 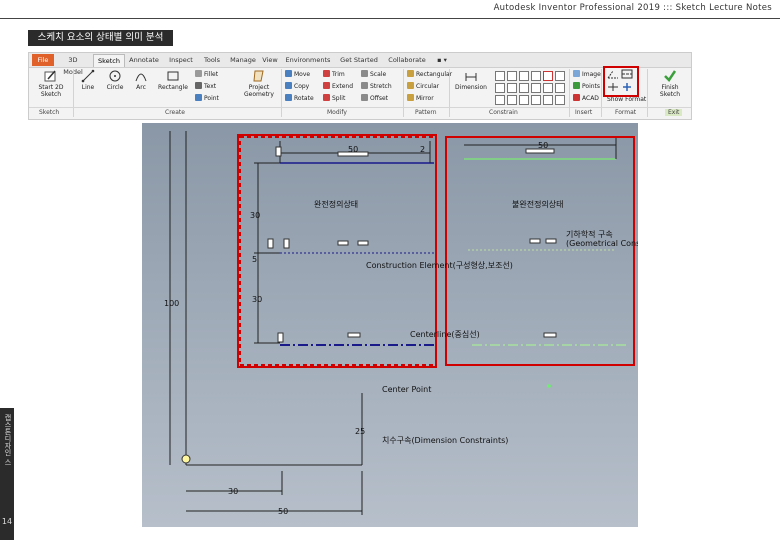 What do you see at coordinates (500, 100) in the screenshot?
I see `show-constraints-icon` at bounding box center [500, 100].